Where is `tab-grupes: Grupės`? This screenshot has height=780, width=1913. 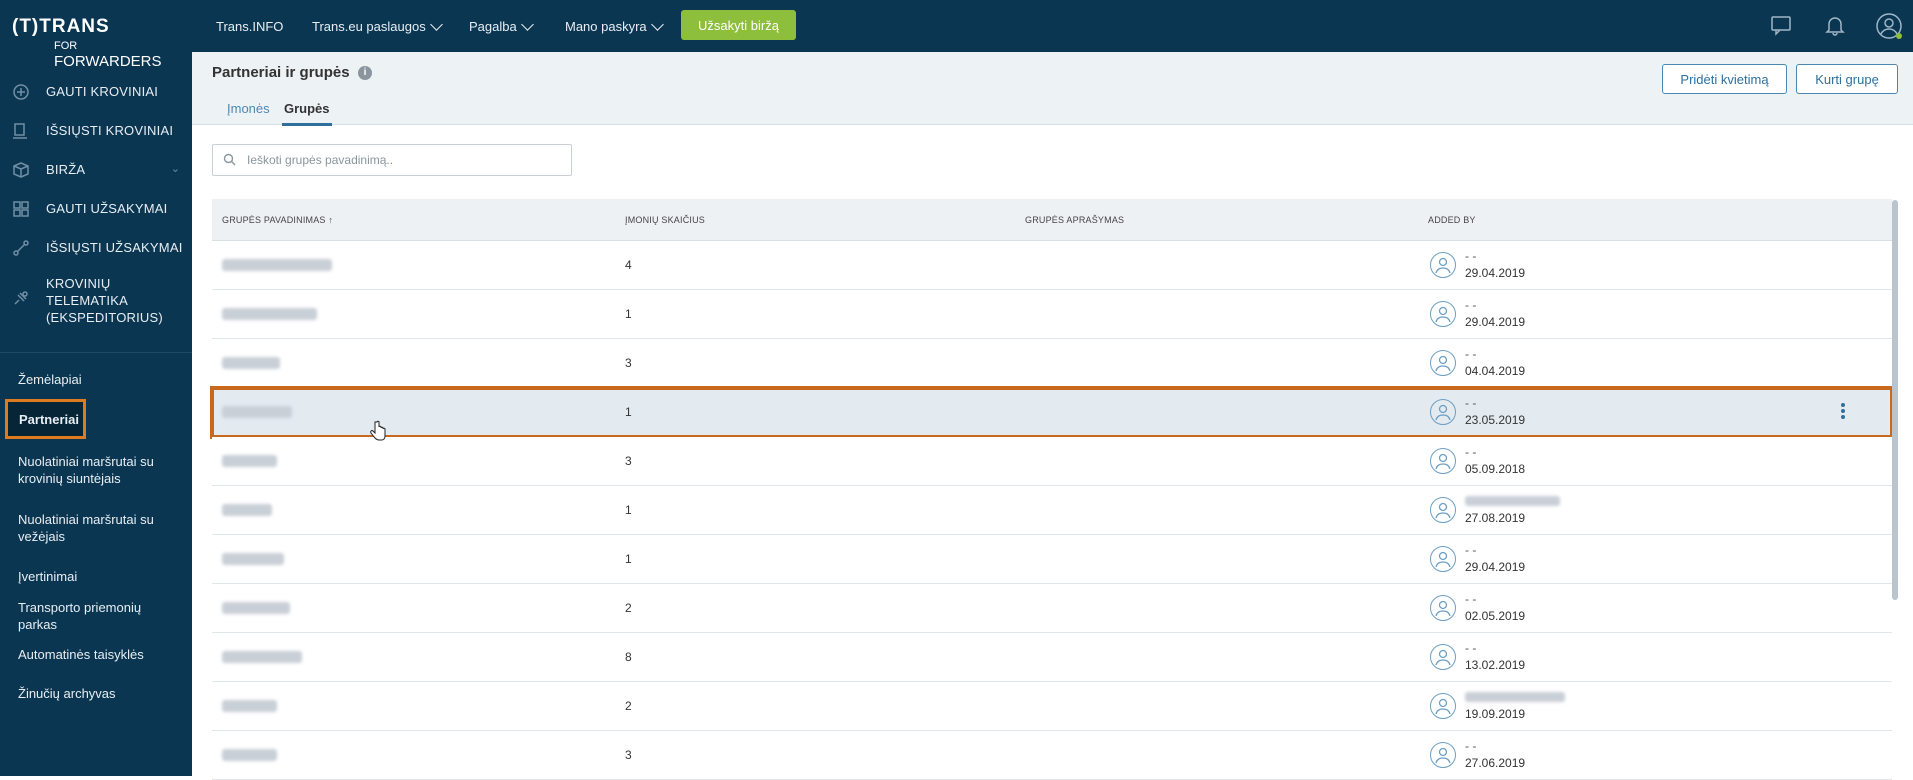
tab-grupes: Grupės is located at coordinates (307, 113).